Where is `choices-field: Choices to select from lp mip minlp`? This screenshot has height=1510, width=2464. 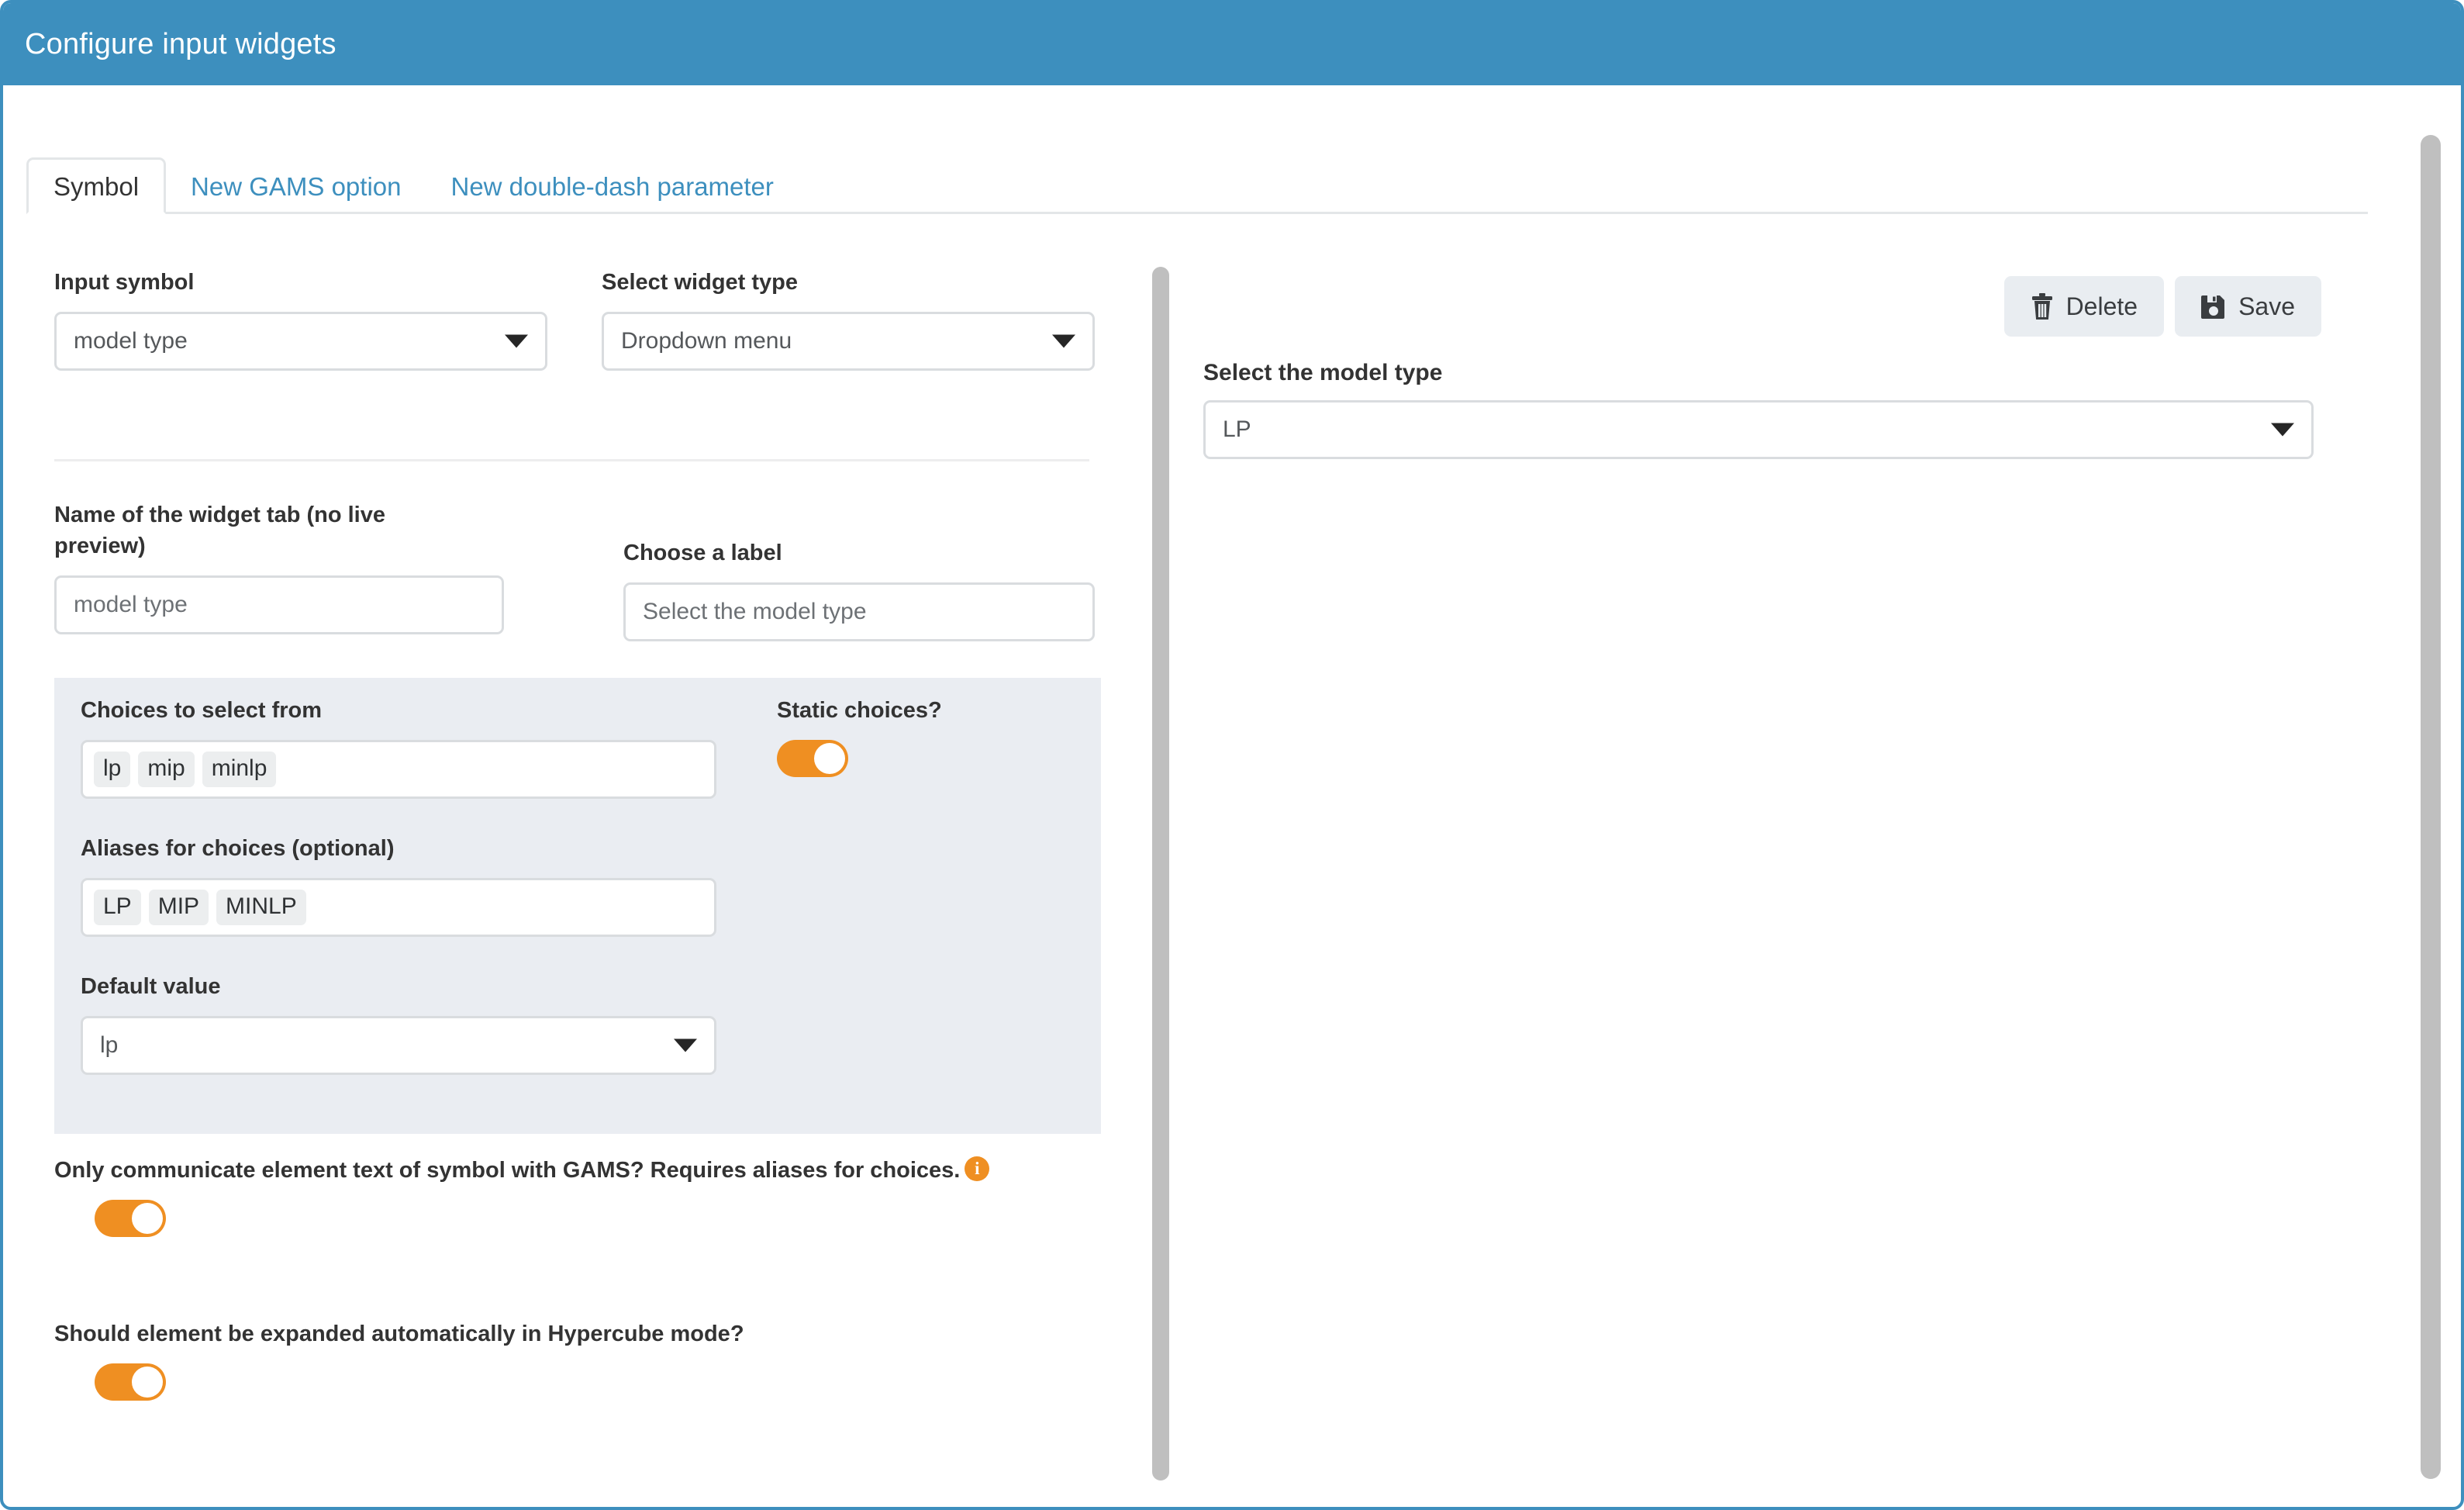 choices-field: Choices to select from lp mip minlp is located at coordinates (399, 748).